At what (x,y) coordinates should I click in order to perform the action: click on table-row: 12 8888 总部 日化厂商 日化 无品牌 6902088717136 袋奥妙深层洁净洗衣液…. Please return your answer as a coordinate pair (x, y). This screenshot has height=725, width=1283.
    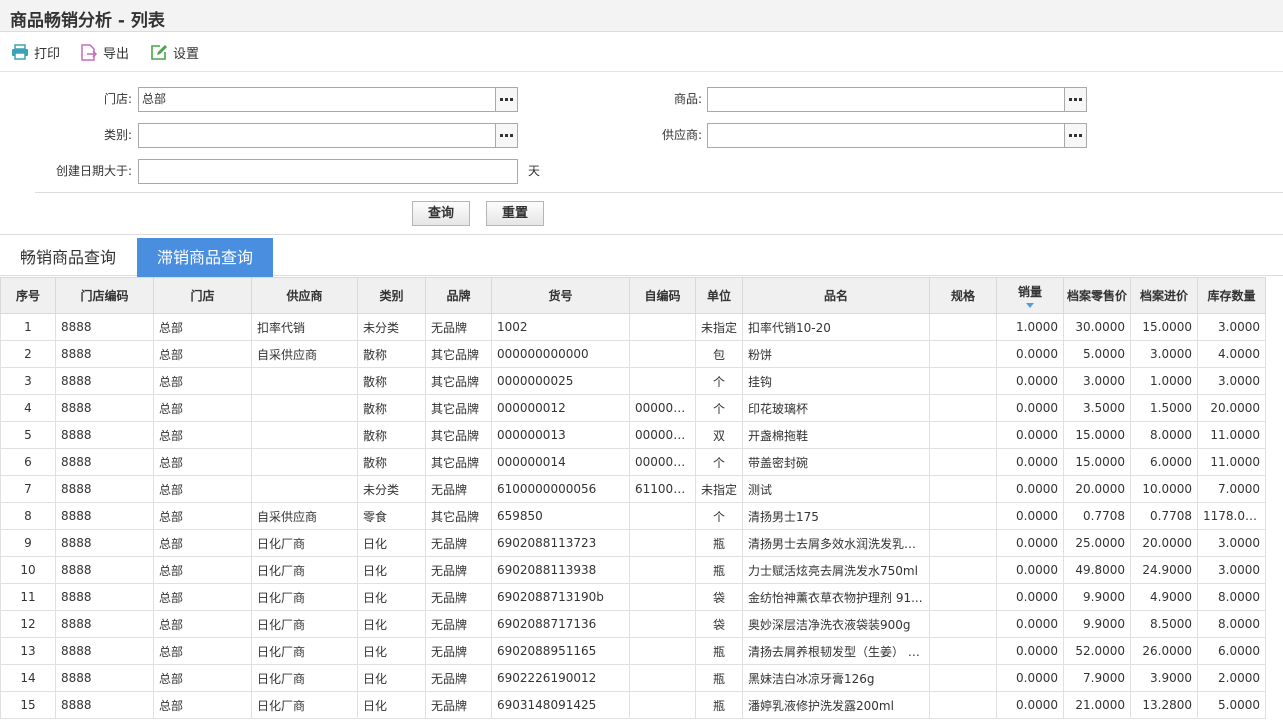
    Looking at the image, I should click on (633, 624).